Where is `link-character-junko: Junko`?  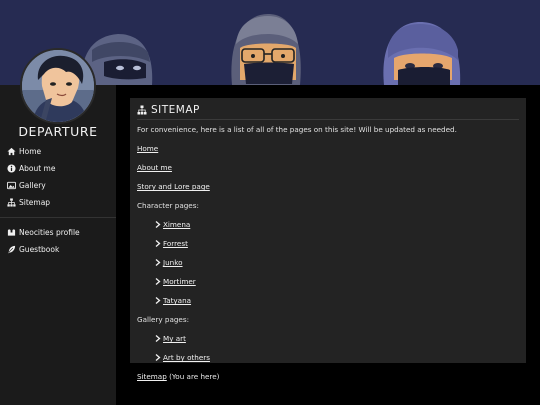
link-character-junko: Junko is located at coordinates (173, 262).